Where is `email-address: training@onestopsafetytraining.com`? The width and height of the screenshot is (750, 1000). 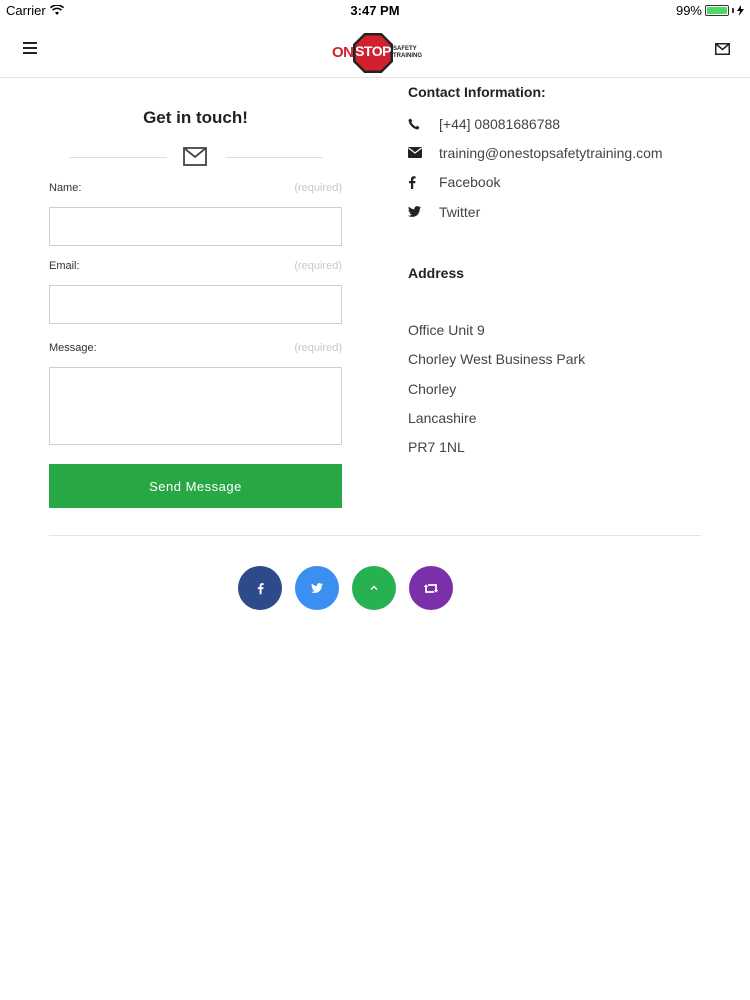 email-address: training@onestopsafetytraining.com is located at coordinates (551, 152).